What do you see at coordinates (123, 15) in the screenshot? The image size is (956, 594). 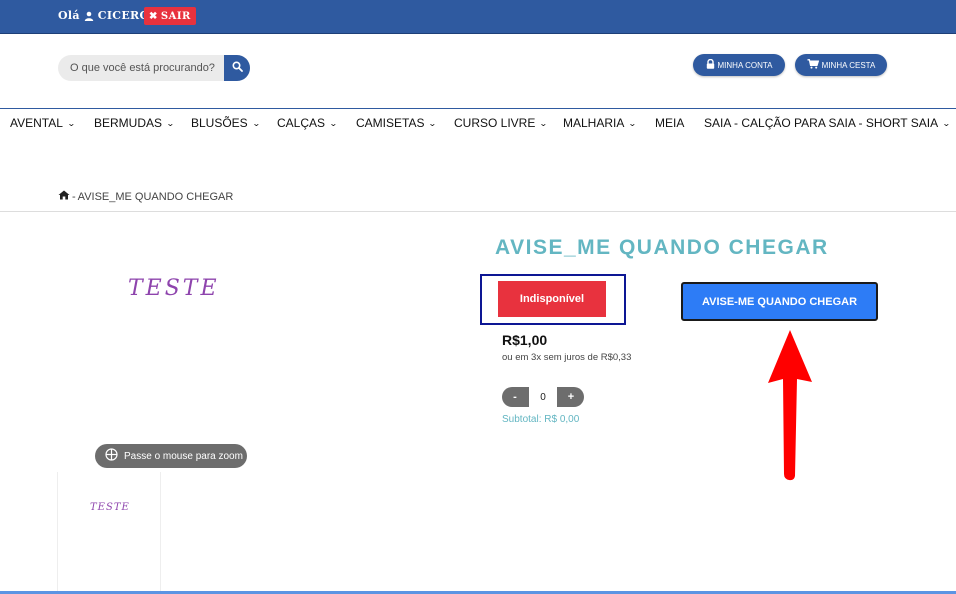 I see `username: CICERO` at bounding box center [123, 15].